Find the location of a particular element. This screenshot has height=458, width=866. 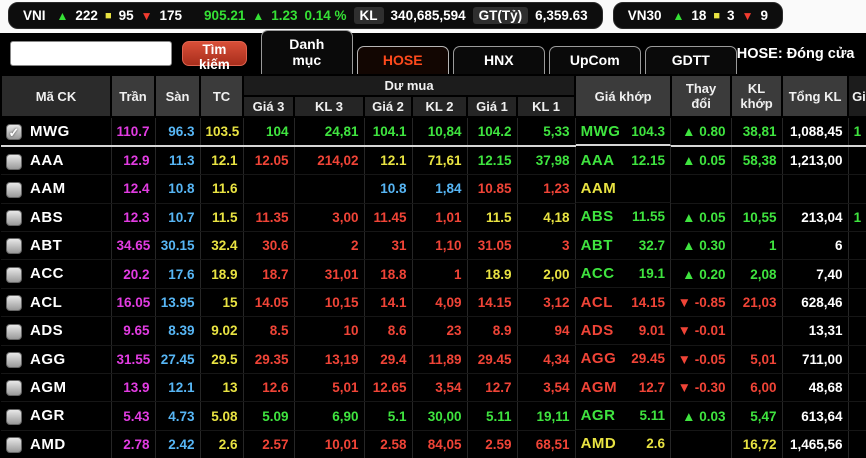

header-du-ban-partial: Giá is located at coordinates (856, 96).